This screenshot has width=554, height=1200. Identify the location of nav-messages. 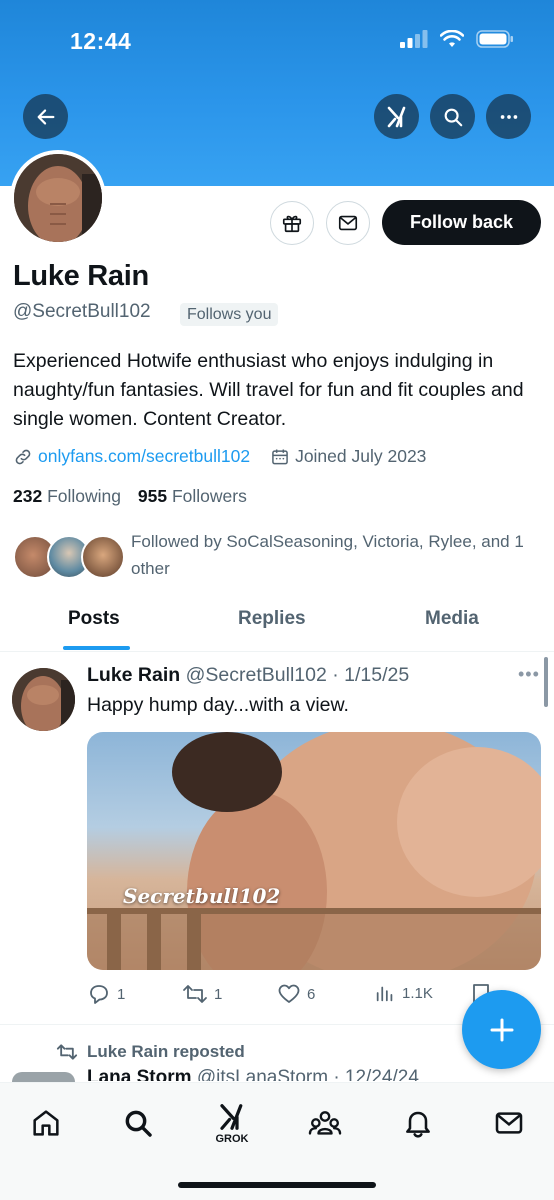
(509, 1123).